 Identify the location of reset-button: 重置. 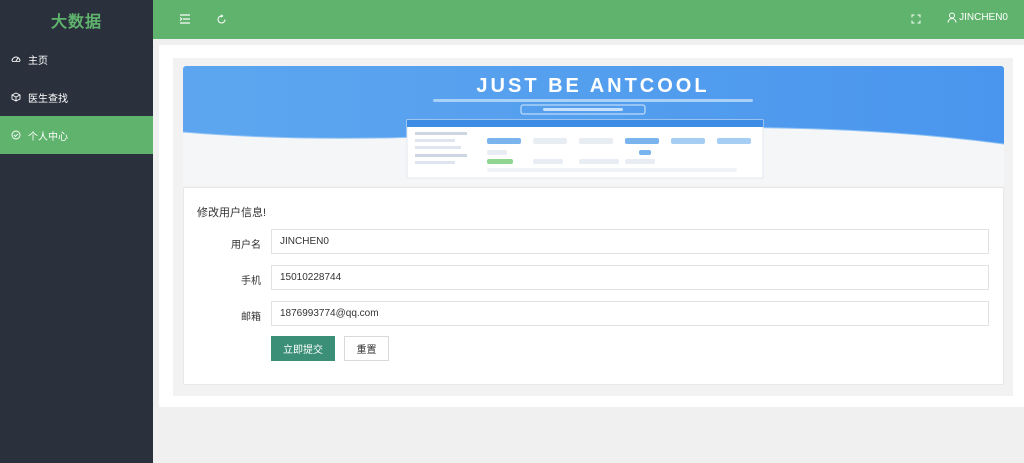
(366, 348).